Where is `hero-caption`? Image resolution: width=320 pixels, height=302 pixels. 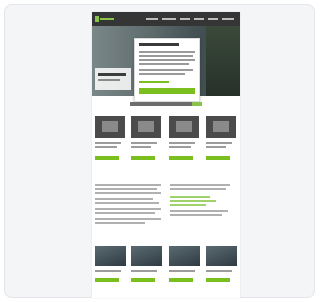
hero-caption is located at coordinates (113, 79).